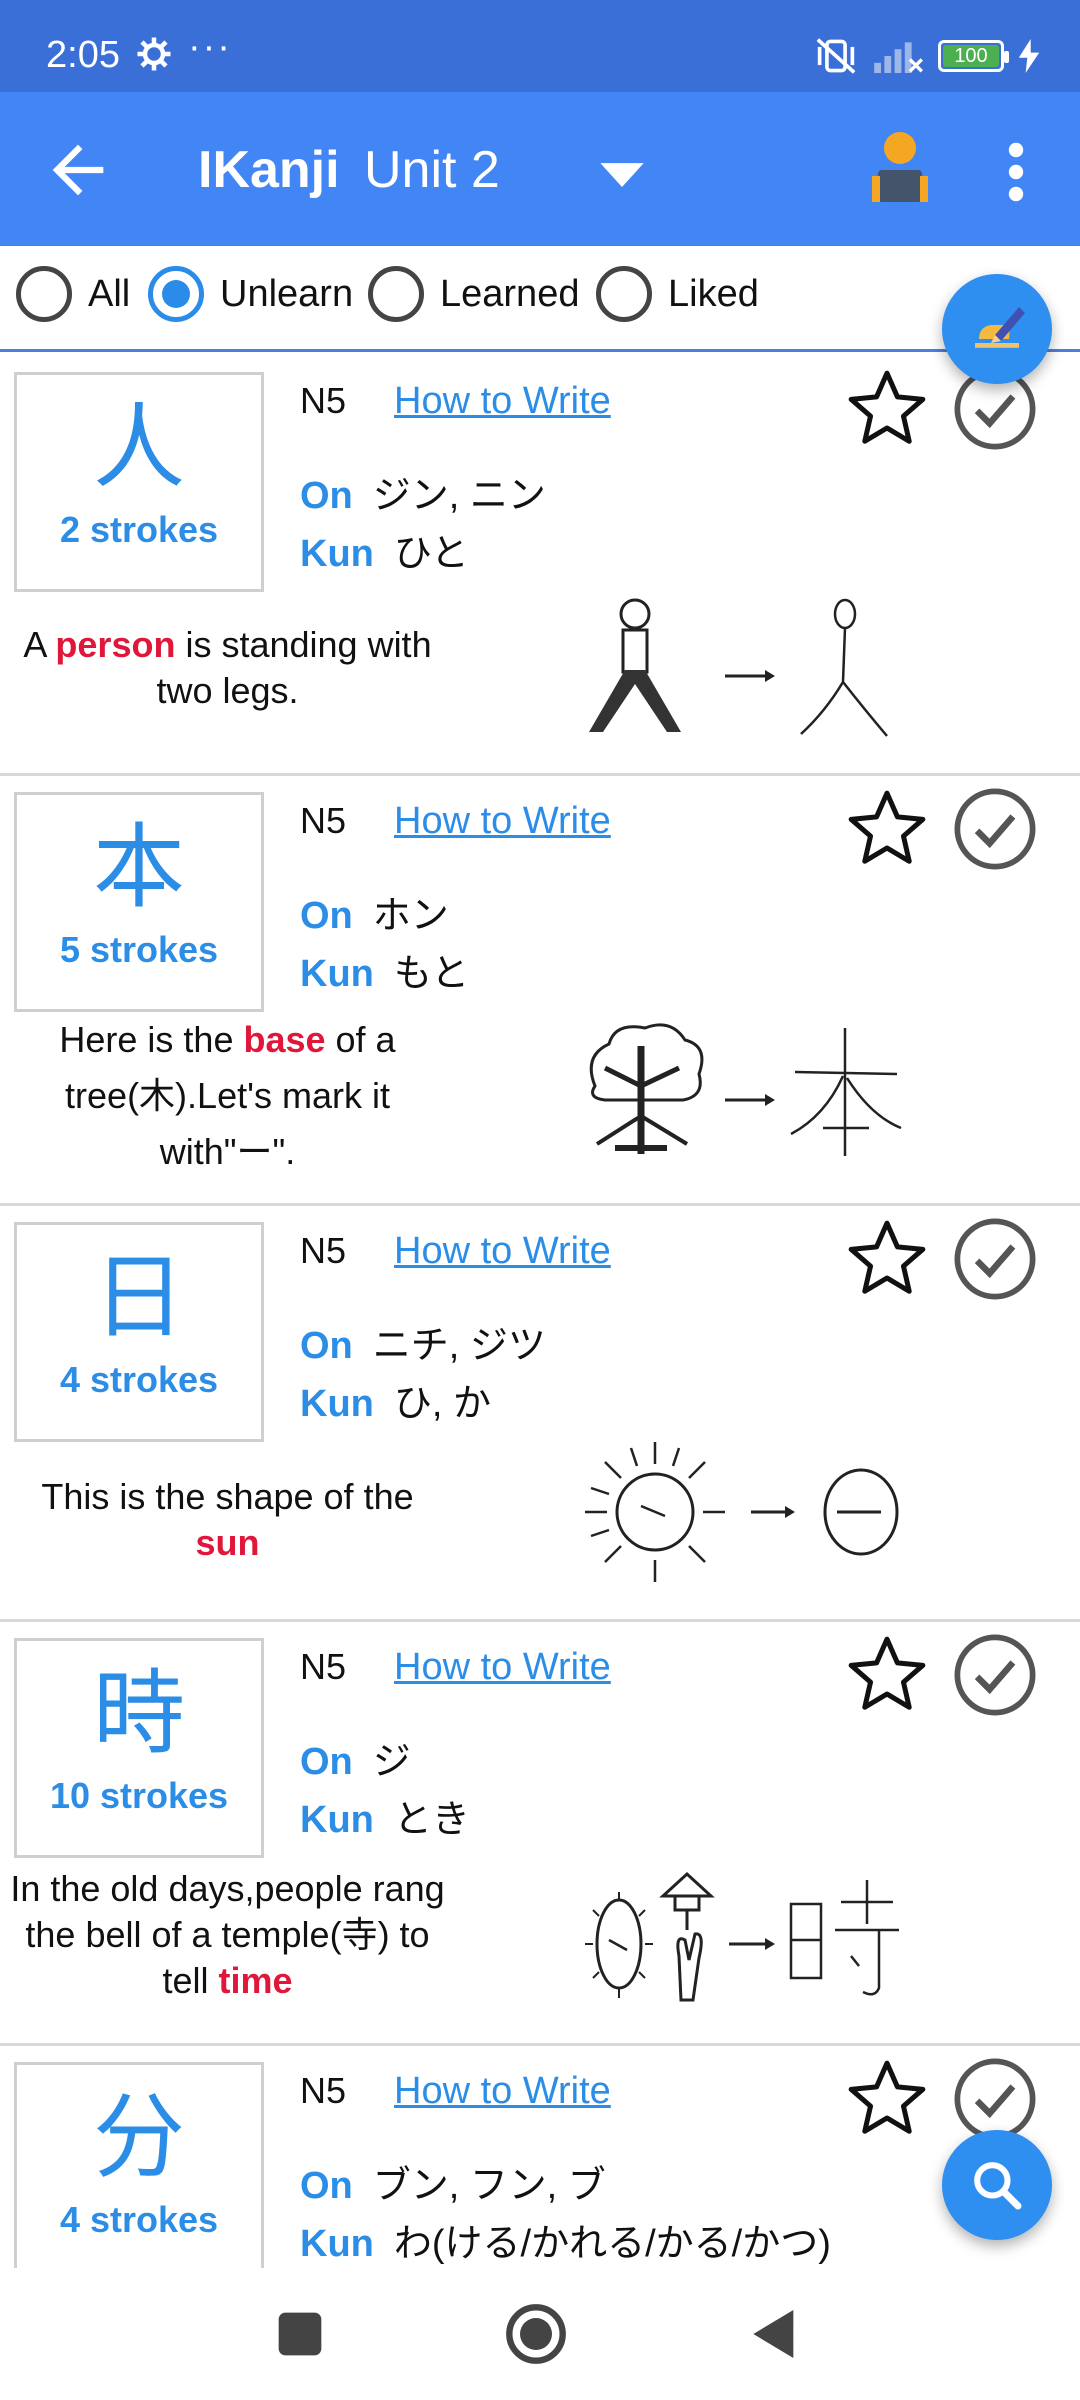  What do you see at coordinates (138, 867) in the screenshot?
I see `kanji-character: 本` at bounding box center [138, 867].